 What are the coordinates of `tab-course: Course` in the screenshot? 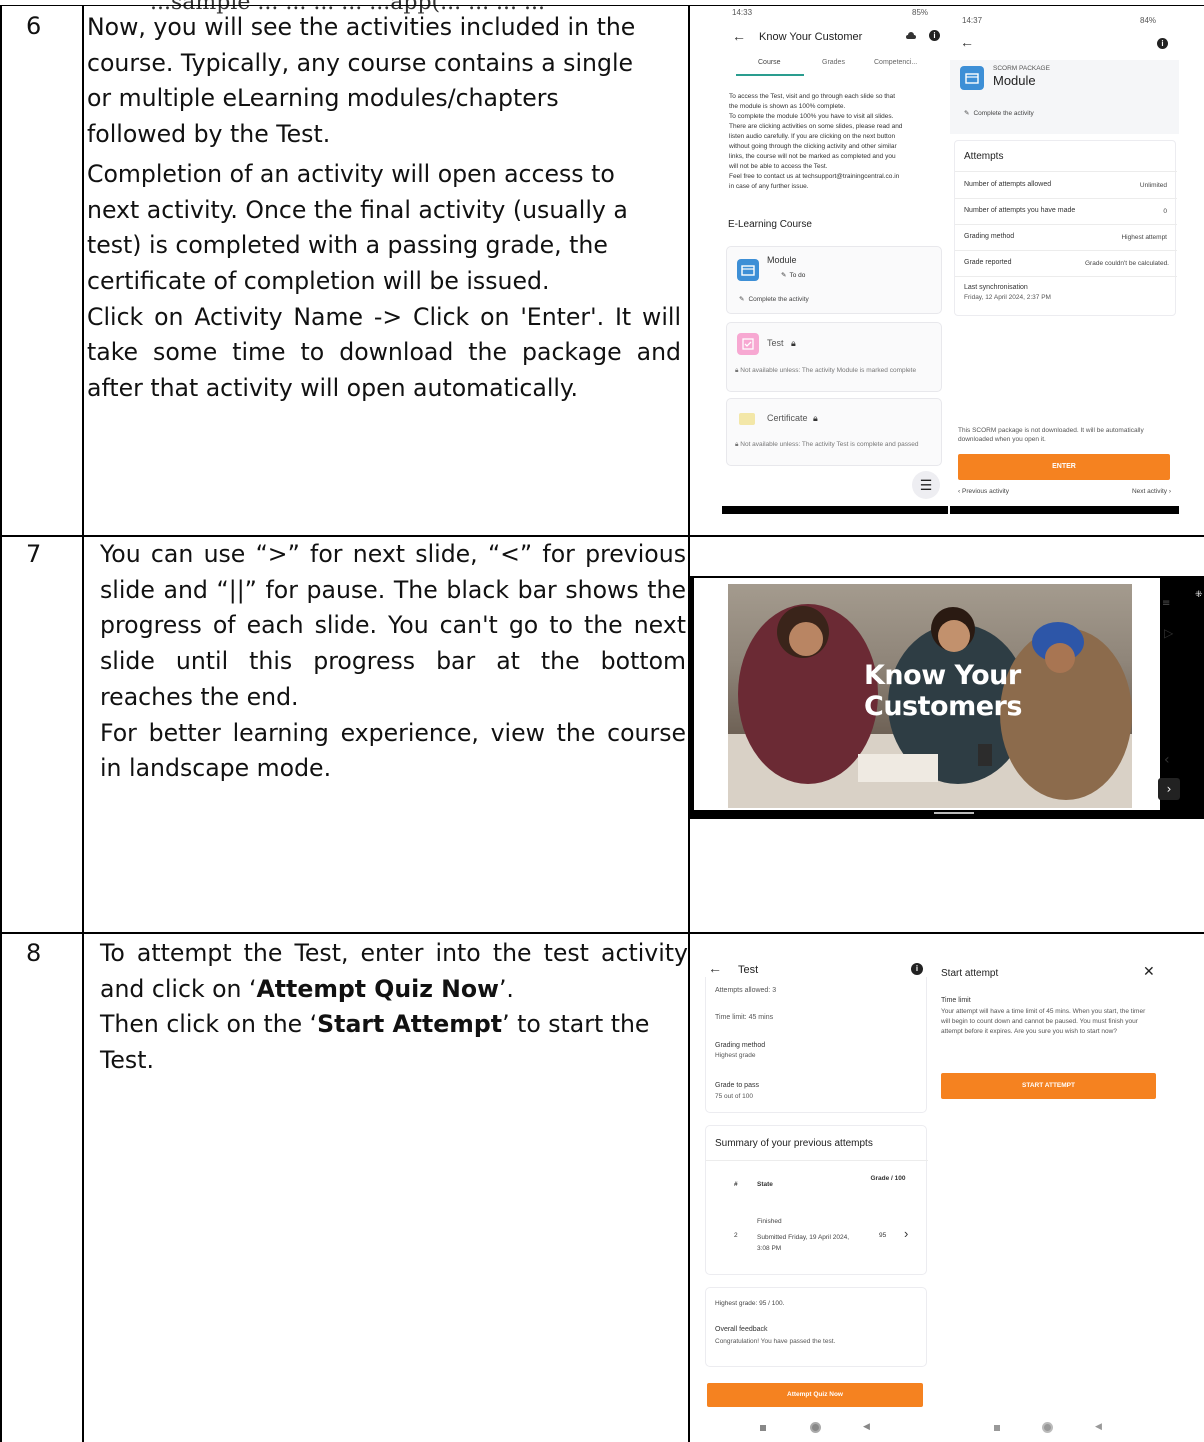 It's located at (769, 62).